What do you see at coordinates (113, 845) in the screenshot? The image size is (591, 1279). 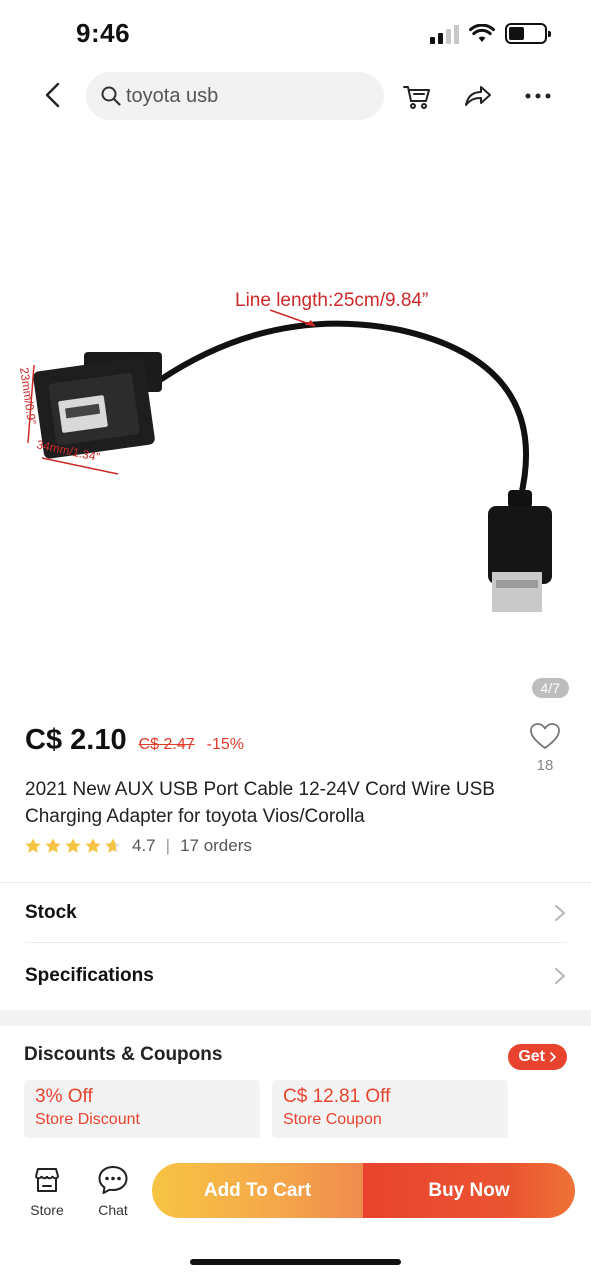 I see `half-star-icon` at bounding box center [113, 845].